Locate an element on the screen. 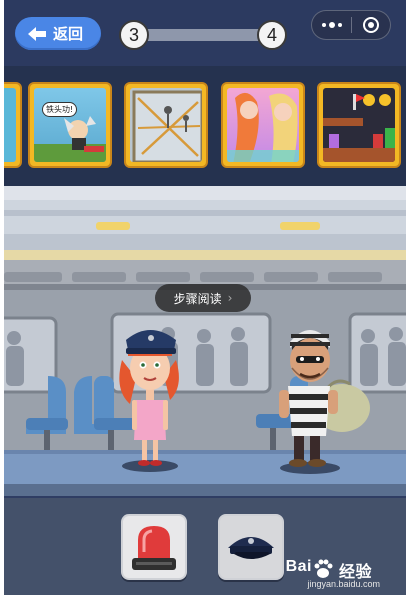 This screenshot has height=595, width=410. game-card-partial is located at coordinates (13, 125).